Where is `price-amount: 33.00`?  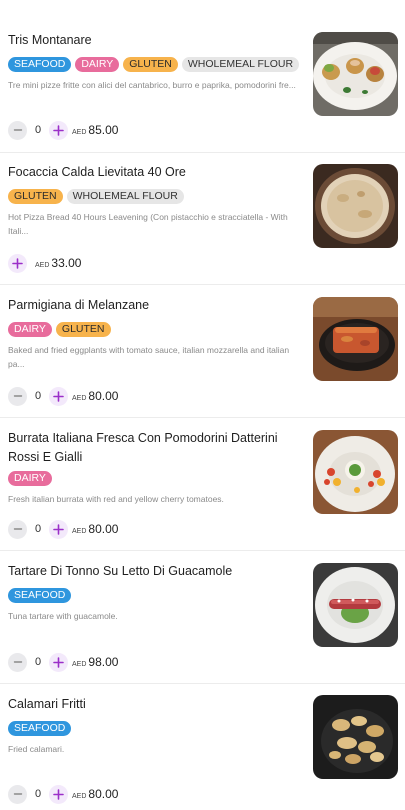 price-amount: 33.00 is located at coordinates (66, 263).